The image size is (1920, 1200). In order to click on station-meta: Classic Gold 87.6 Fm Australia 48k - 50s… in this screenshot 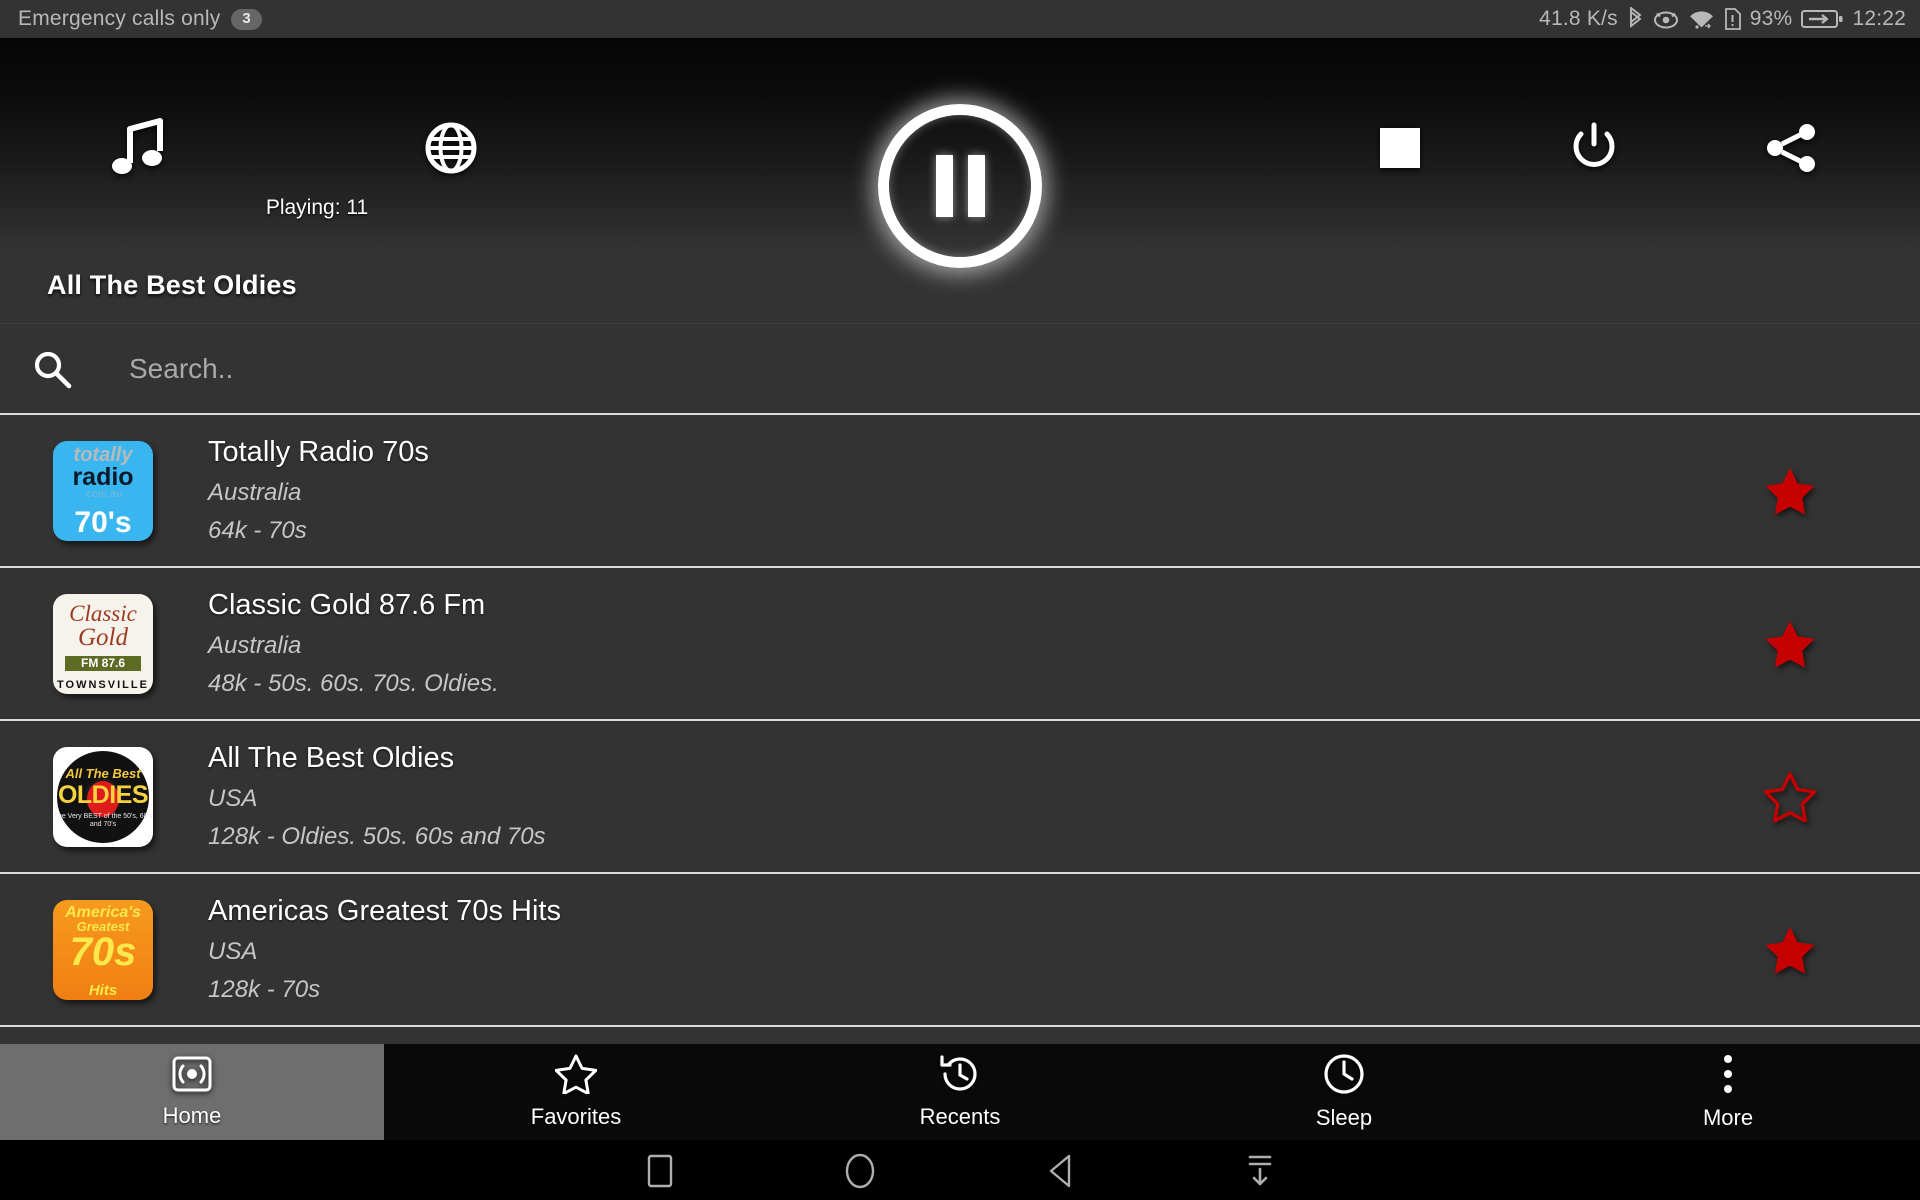, I will do `click(933, 643)`.